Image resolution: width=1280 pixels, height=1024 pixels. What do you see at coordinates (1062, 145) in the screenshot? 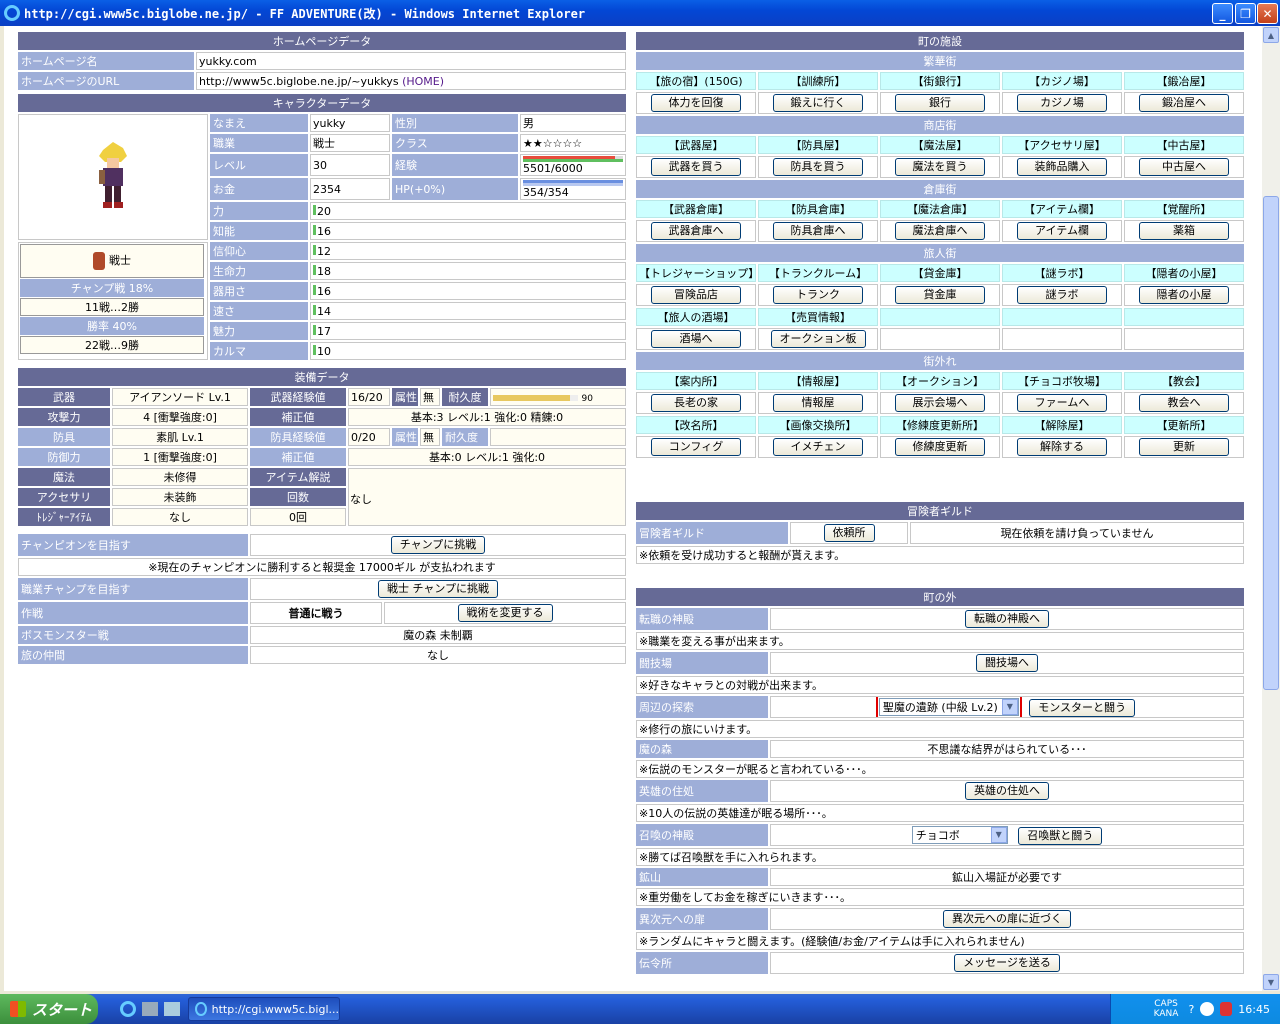
I see `facility-title: 【アクセサリ屋】` at bounding box center [1062, 145].